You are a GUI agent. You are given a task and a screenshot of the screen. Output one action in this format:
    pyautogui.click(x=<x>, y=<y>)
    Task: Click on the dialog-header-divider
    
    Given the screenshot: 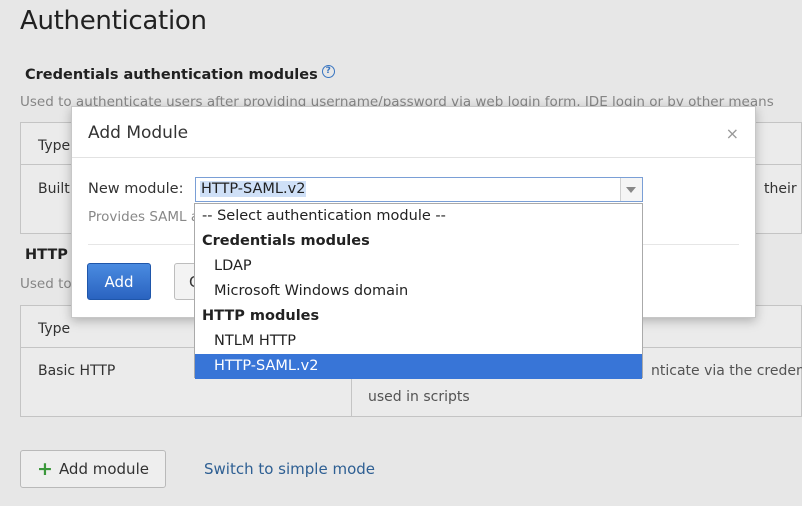 What is the action you would take?
    pyautogui.click(x=413, y=157)
    